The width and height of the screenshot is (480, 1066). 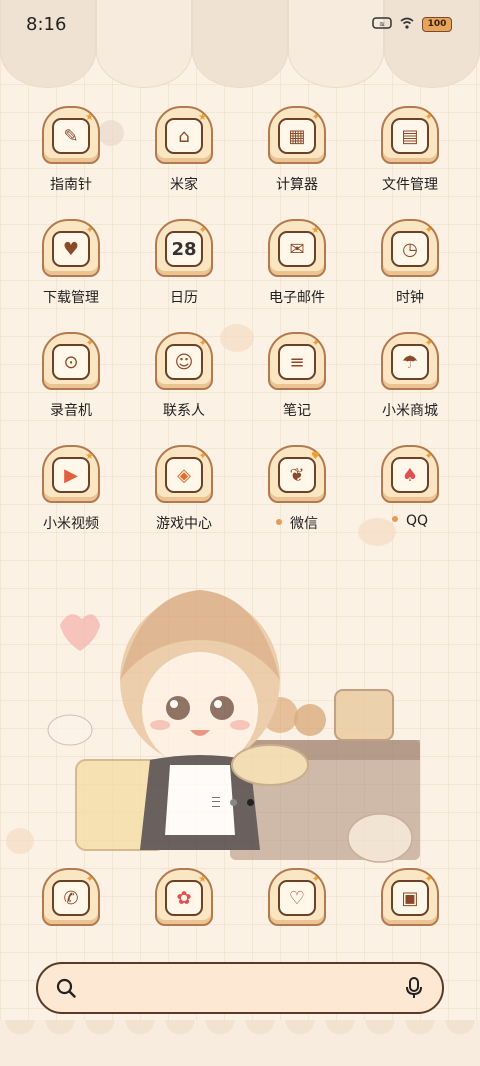 I want to click on bluetooth-icon: ≋, so click(x=382, y=24).